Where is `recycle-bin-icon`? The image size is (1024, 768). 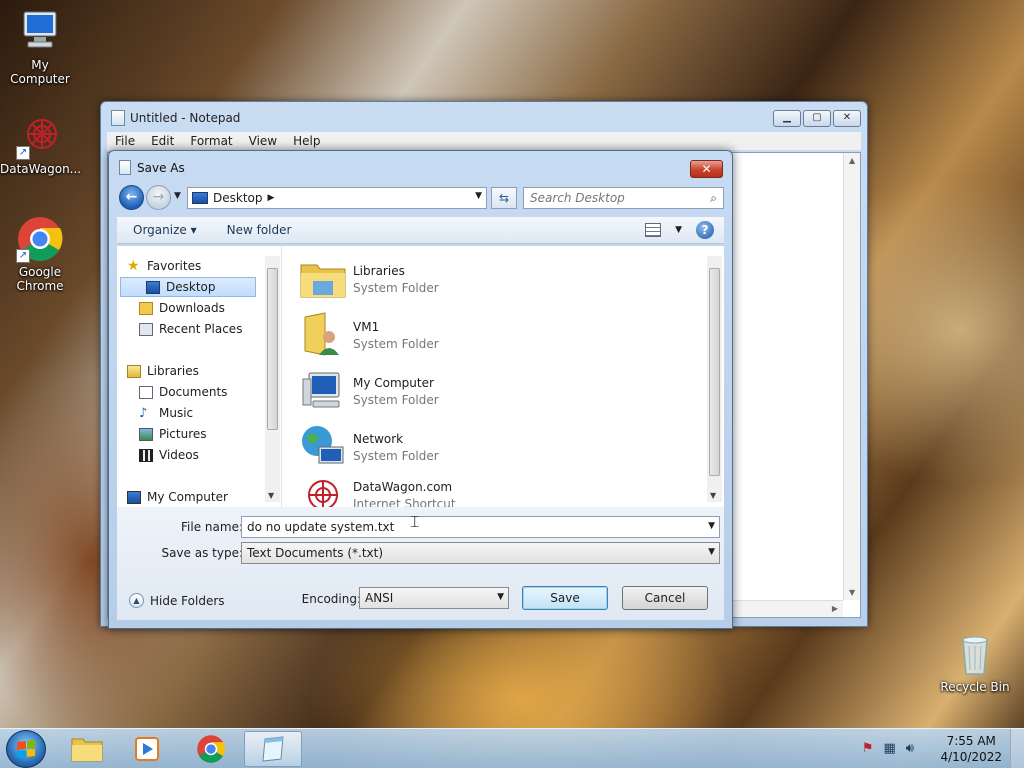 recycle-bin-icon is located at coordinates (975, 654).